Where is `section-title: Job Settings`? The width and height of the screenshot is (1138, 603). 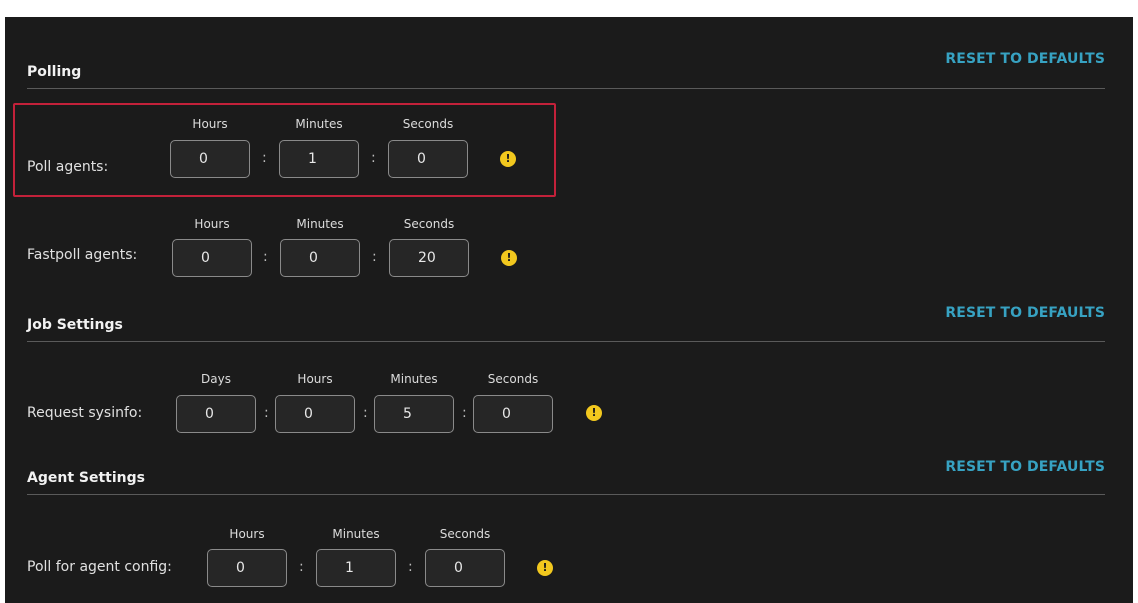 section-title: Job Settings is located at coordinates (75, 325).